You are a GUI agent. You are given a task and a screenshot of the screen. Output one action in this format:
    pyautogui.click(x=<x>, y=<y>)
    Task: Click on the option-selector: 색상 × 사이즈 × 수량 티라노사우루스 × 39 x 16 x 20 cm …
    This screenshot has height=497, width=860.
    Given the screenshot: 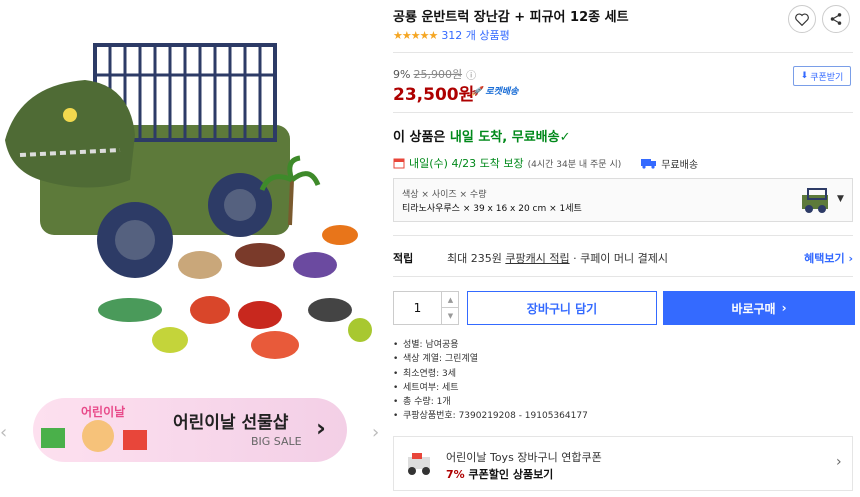 What is the action you would take?
    pyautogui.click(x=623, y=200)
    